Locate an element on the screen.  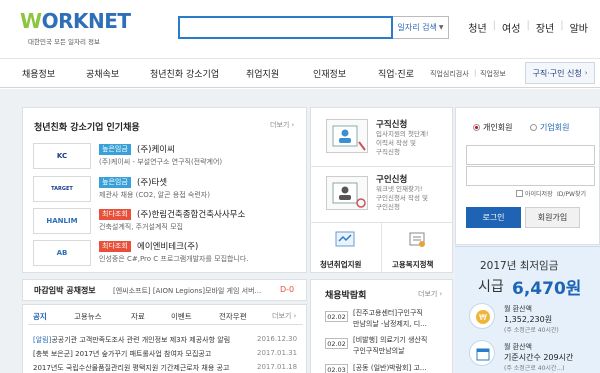
id-input is located at coordinates (530, 155).